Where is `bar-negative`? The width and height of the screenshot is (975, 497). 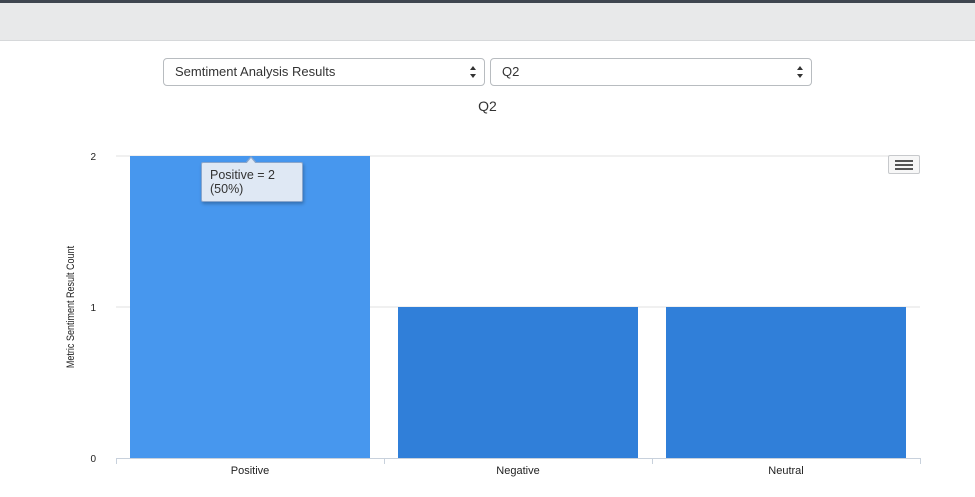
bar-negative is located at coordinates (518, 382).